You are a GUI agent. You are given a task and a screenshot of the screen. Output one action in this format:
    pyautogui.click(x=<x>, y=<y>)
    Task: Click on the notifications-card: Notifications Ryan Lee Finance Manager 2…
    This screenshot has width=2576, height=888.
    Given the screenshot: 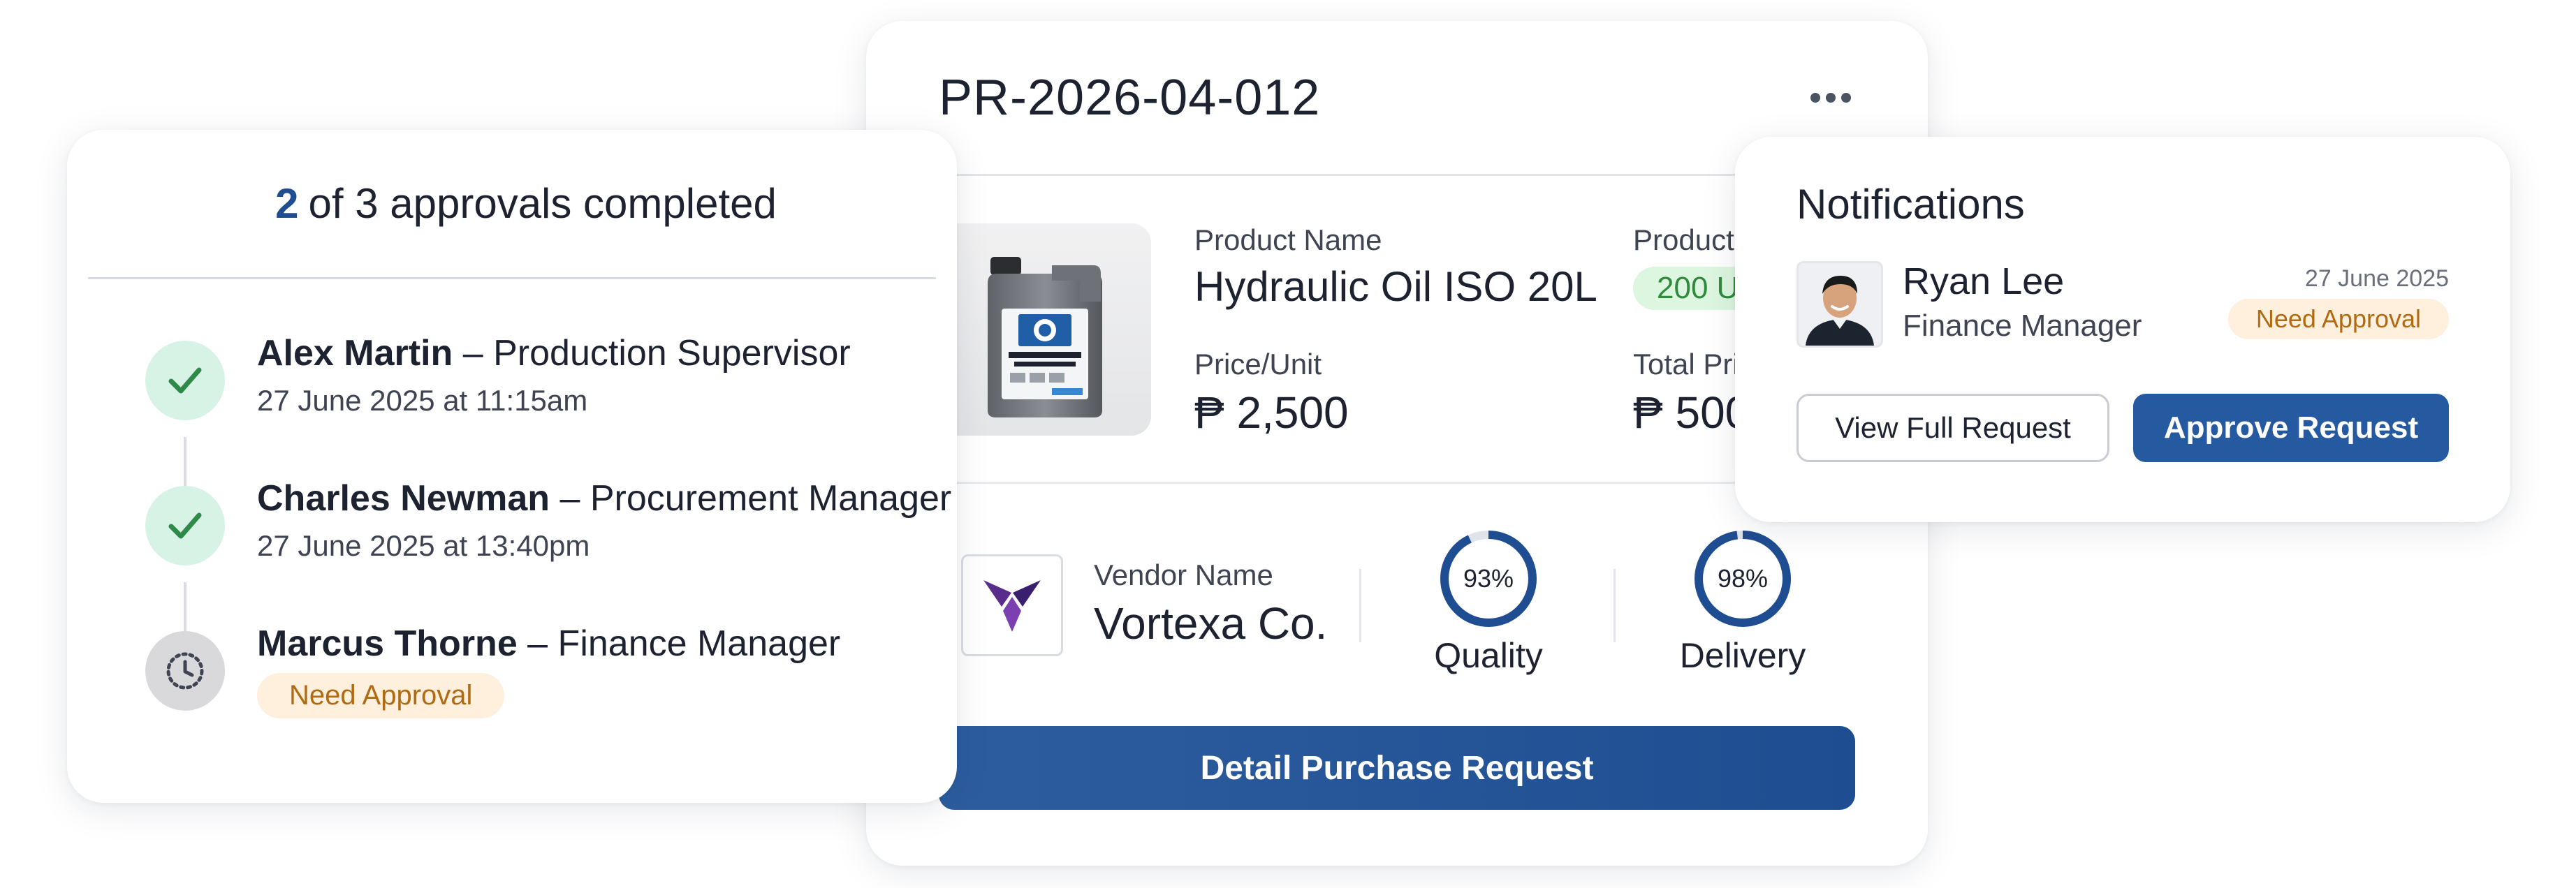 What is the action you would take?
    pyautogui.click(x=2122, y=329)
    